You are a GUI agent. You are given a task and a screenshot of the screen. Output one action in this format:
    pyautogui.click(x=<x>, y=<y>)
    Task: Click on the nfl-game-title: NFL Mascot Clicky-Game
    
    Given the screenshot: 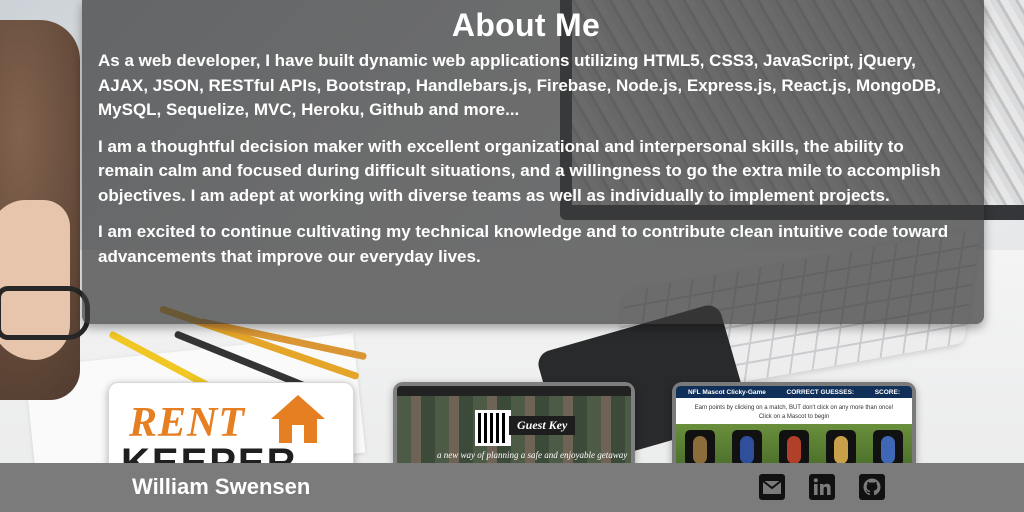 What is the action you would take?
    pyautogui.click(x=727, y=392)
    